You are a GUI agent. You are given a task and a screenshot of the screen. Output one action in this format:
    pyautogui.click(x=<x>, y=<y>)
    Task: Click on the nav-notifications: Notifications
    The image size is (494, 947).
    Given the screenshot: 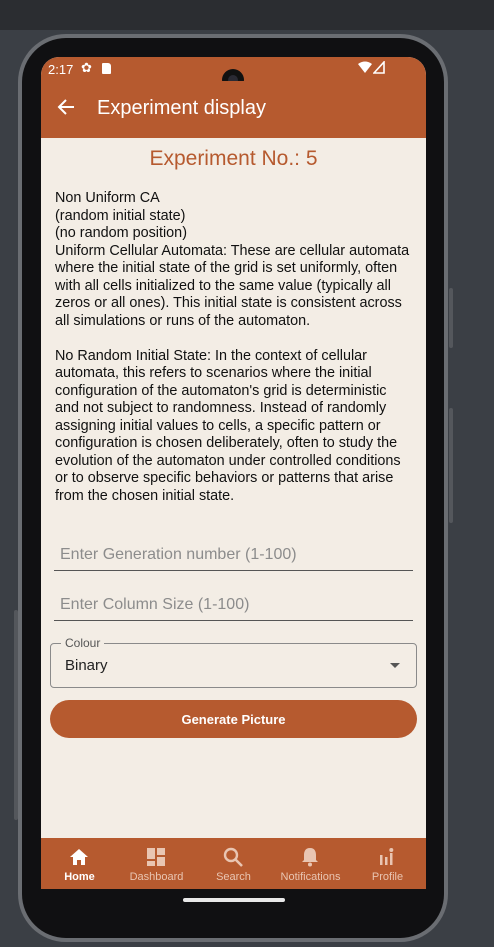 What is the action you would take?
    pyautogui.click(x=310, y=863)
    